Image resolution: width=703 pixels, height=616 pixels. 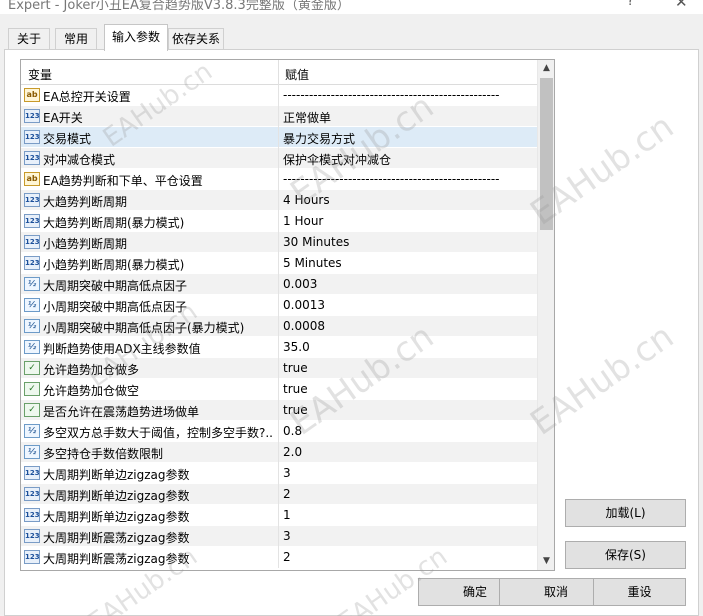 I want to click on table-row: 123 大趋势判断周期 4 Hours, so click(x=279, y=200).